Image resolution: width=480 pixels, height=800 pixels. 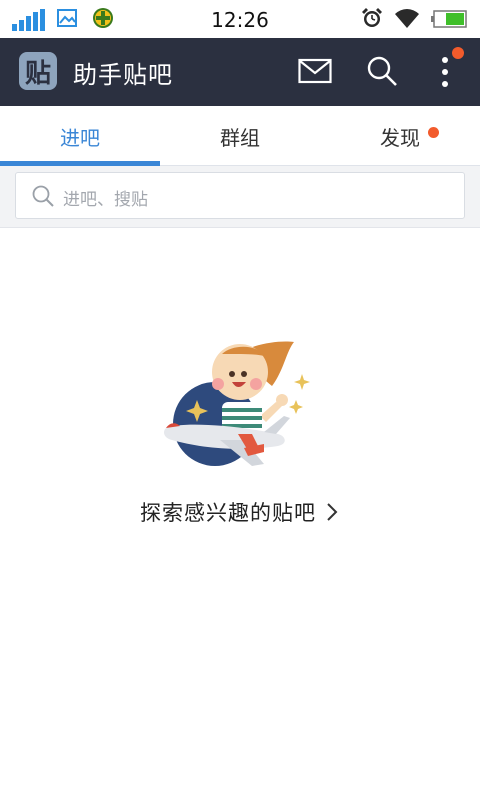 I want to click on notification-dot, so click(x=458, y=53).